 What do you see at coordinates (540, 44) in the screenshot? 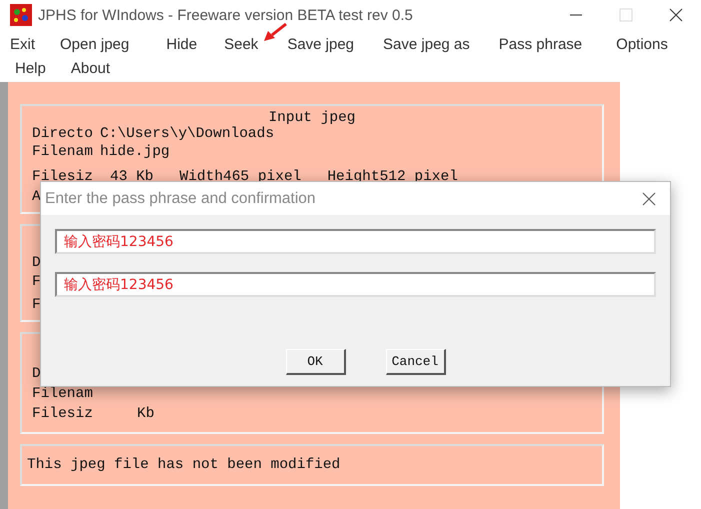
I see `menu-item: Pass phrase` at bounding box center [540, 44].